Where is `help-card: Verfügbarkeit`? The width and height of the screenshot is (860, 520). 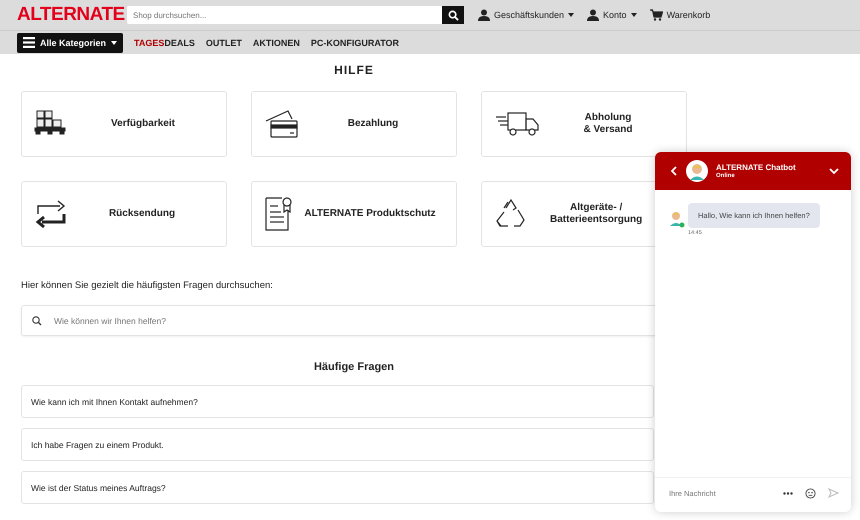 help-card: Verfügbarkeit is located at coordinates (124, 124).